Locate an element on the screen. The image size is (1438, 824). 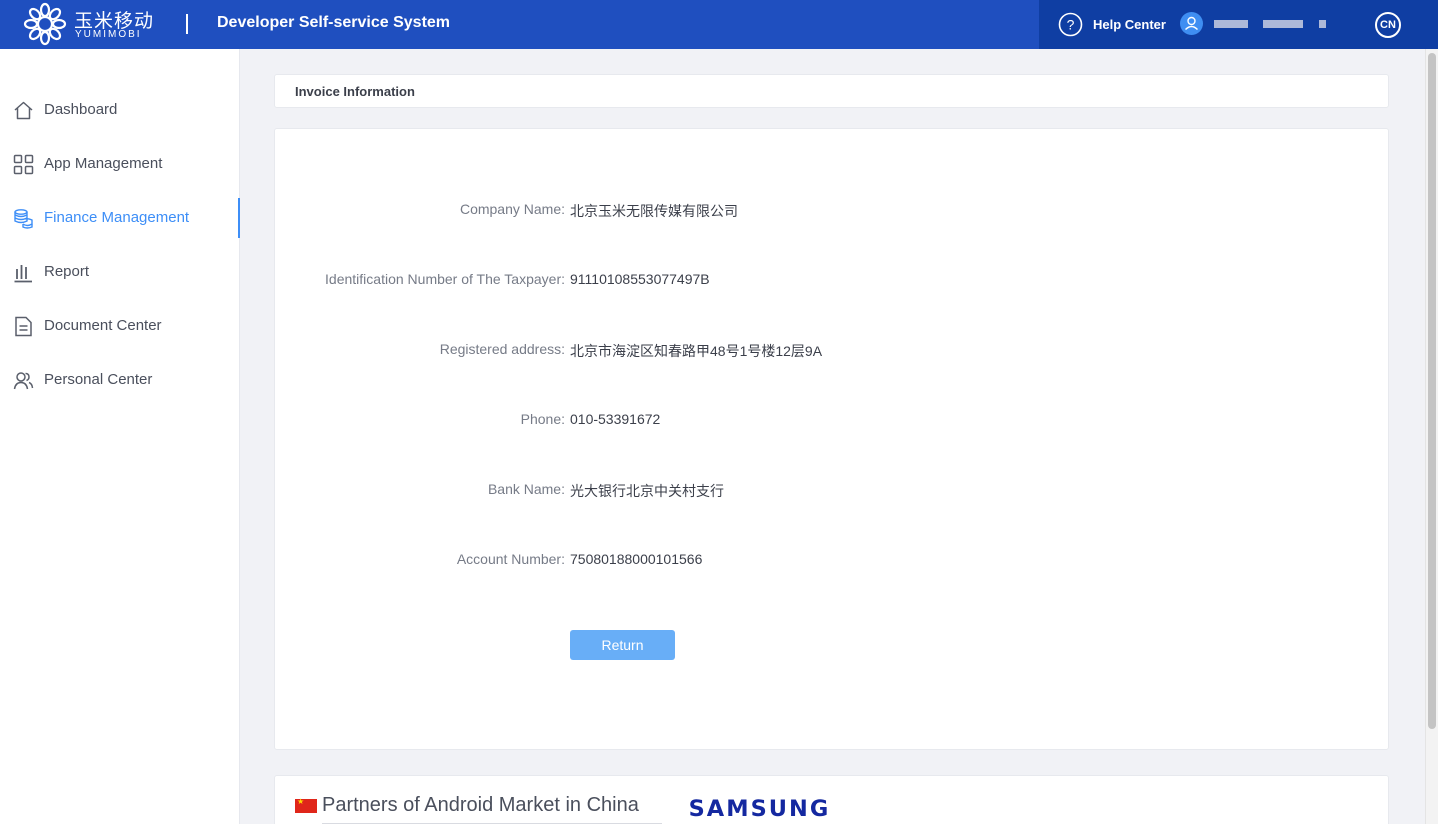
sidebar-item-document-center: Document Center is located at coordinates (120, 326).